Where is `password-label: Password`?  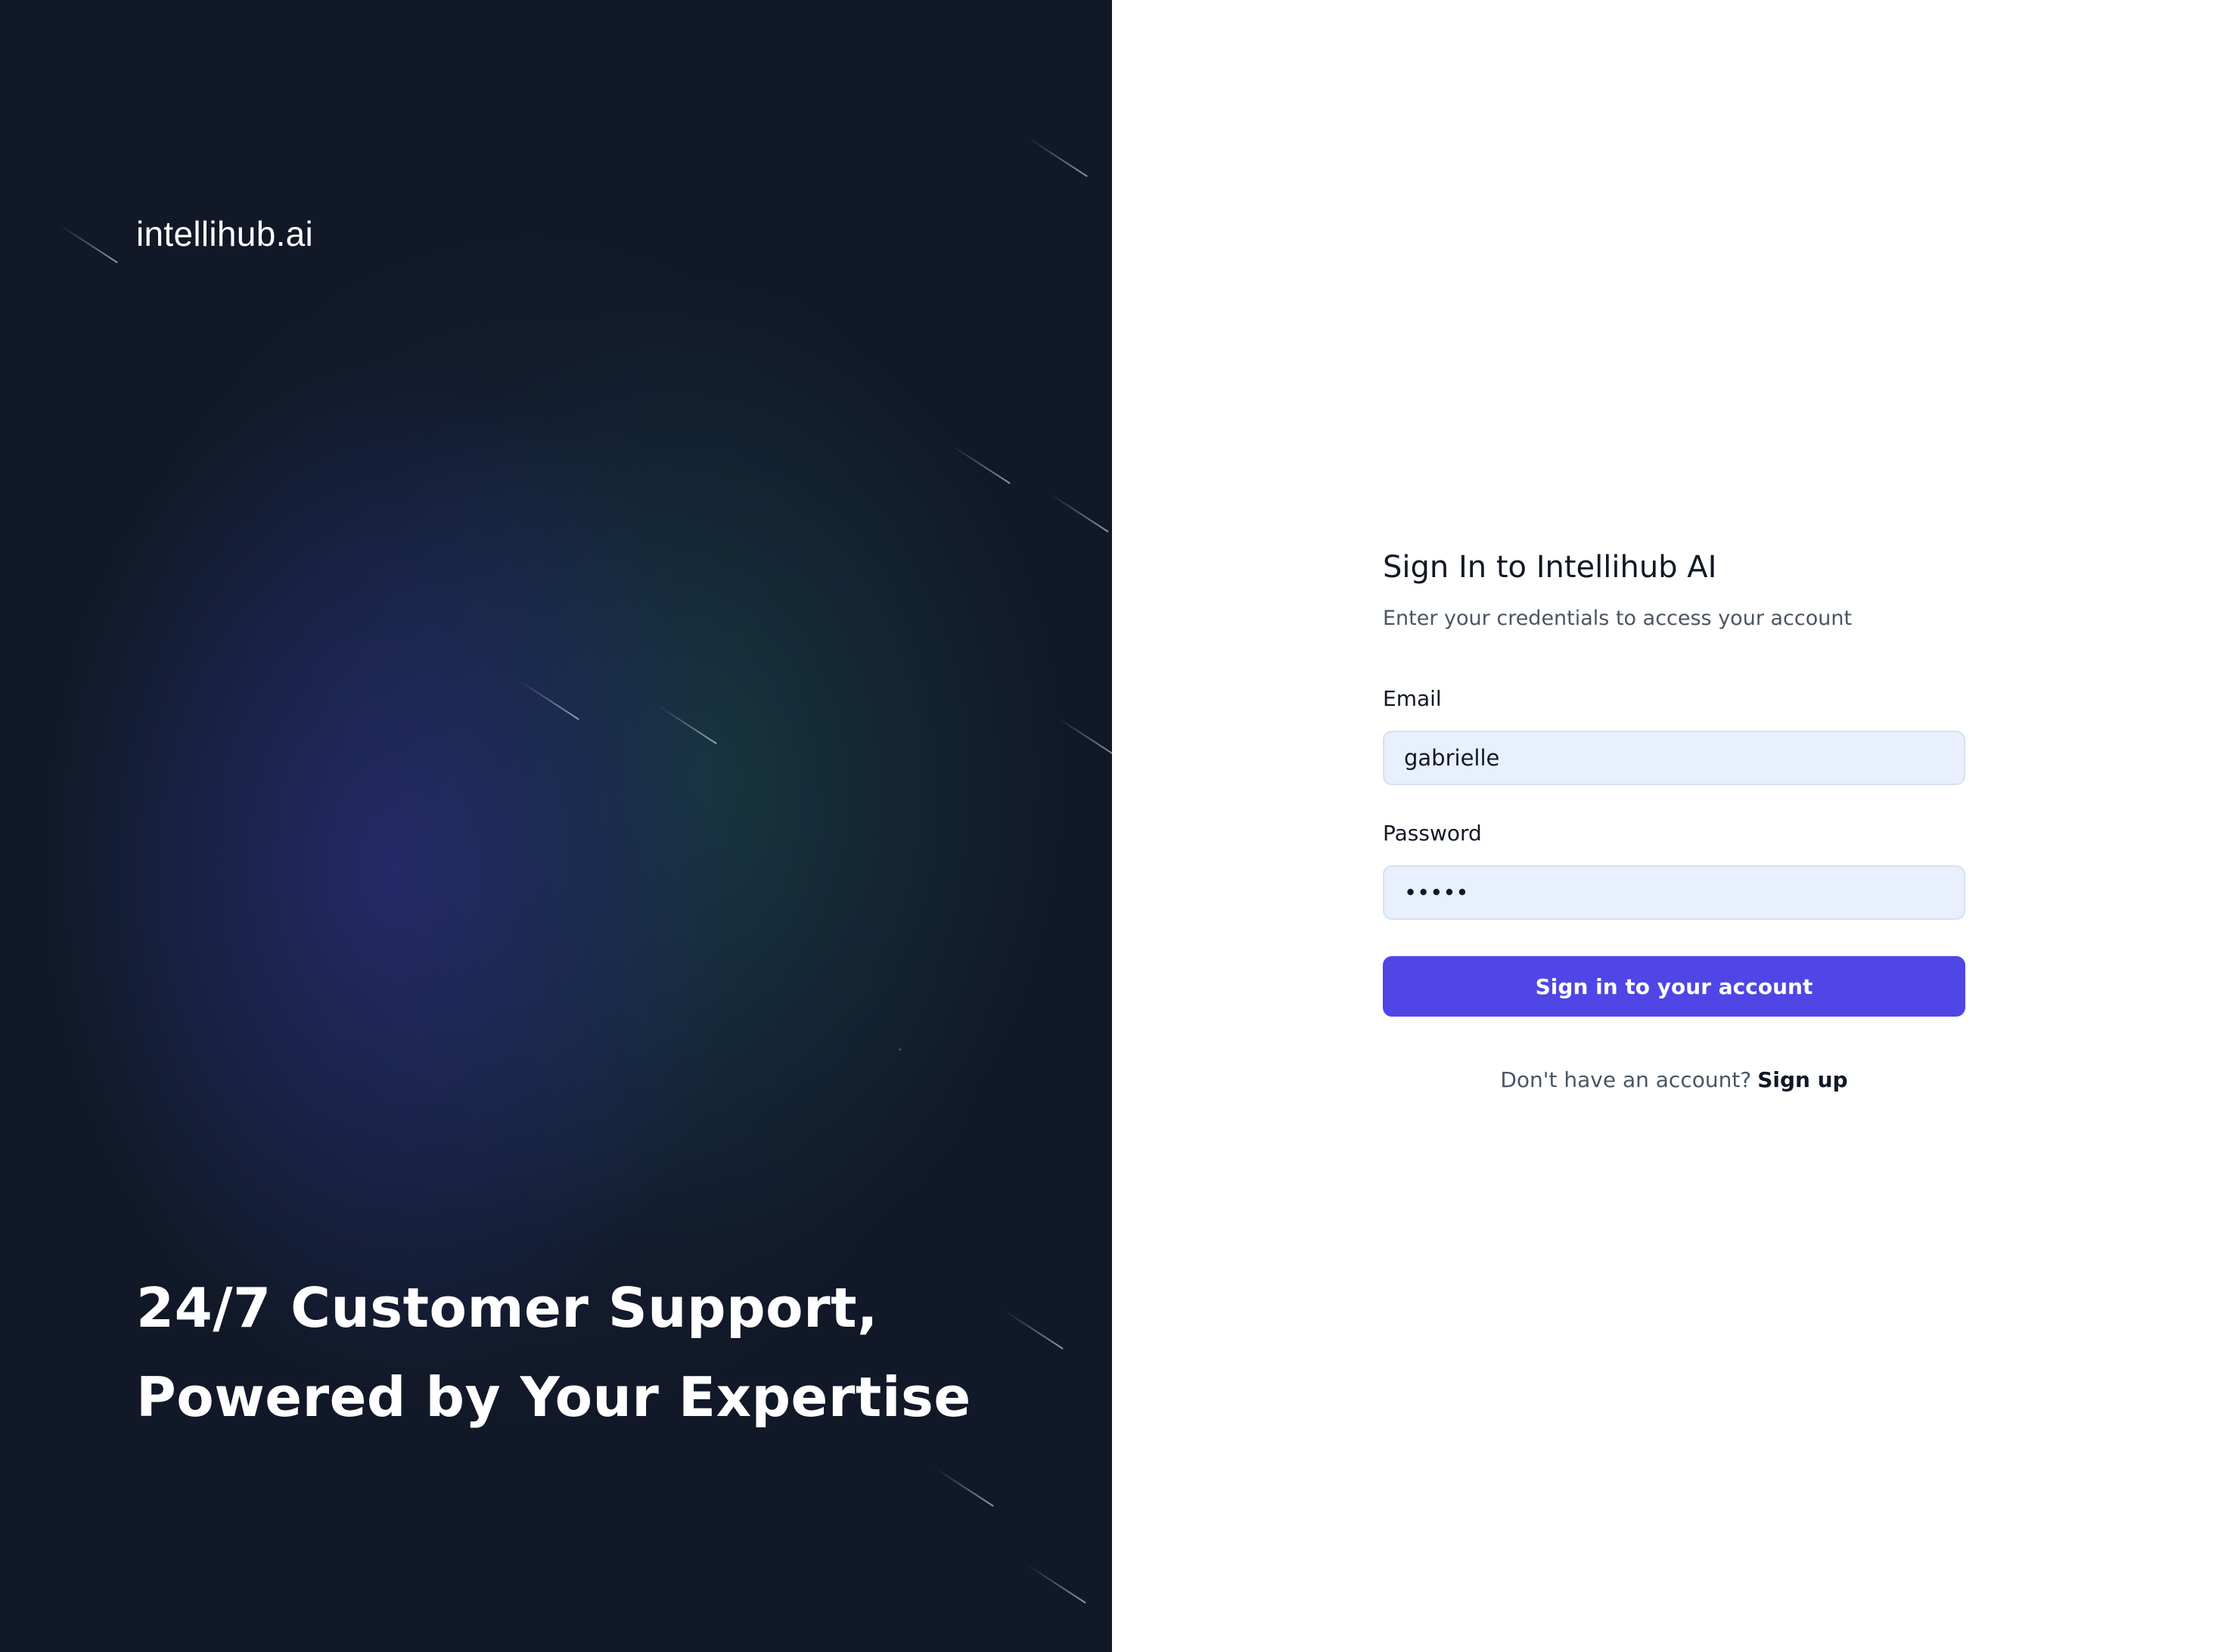 password-label: Password is located at coordinates (1432, 833).